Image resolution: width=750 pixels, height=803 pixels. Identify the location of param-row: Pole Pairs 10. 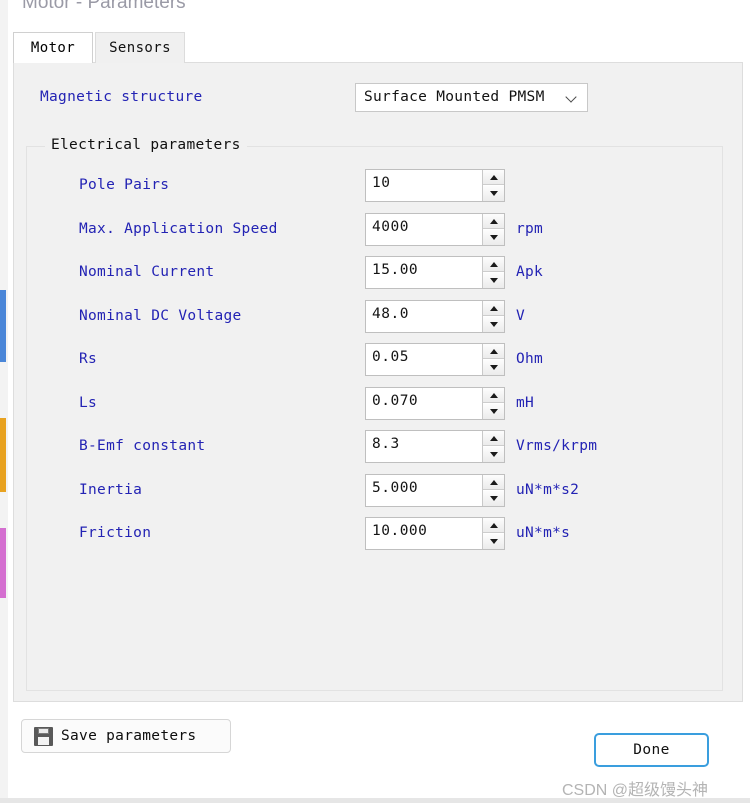
(374, 187).